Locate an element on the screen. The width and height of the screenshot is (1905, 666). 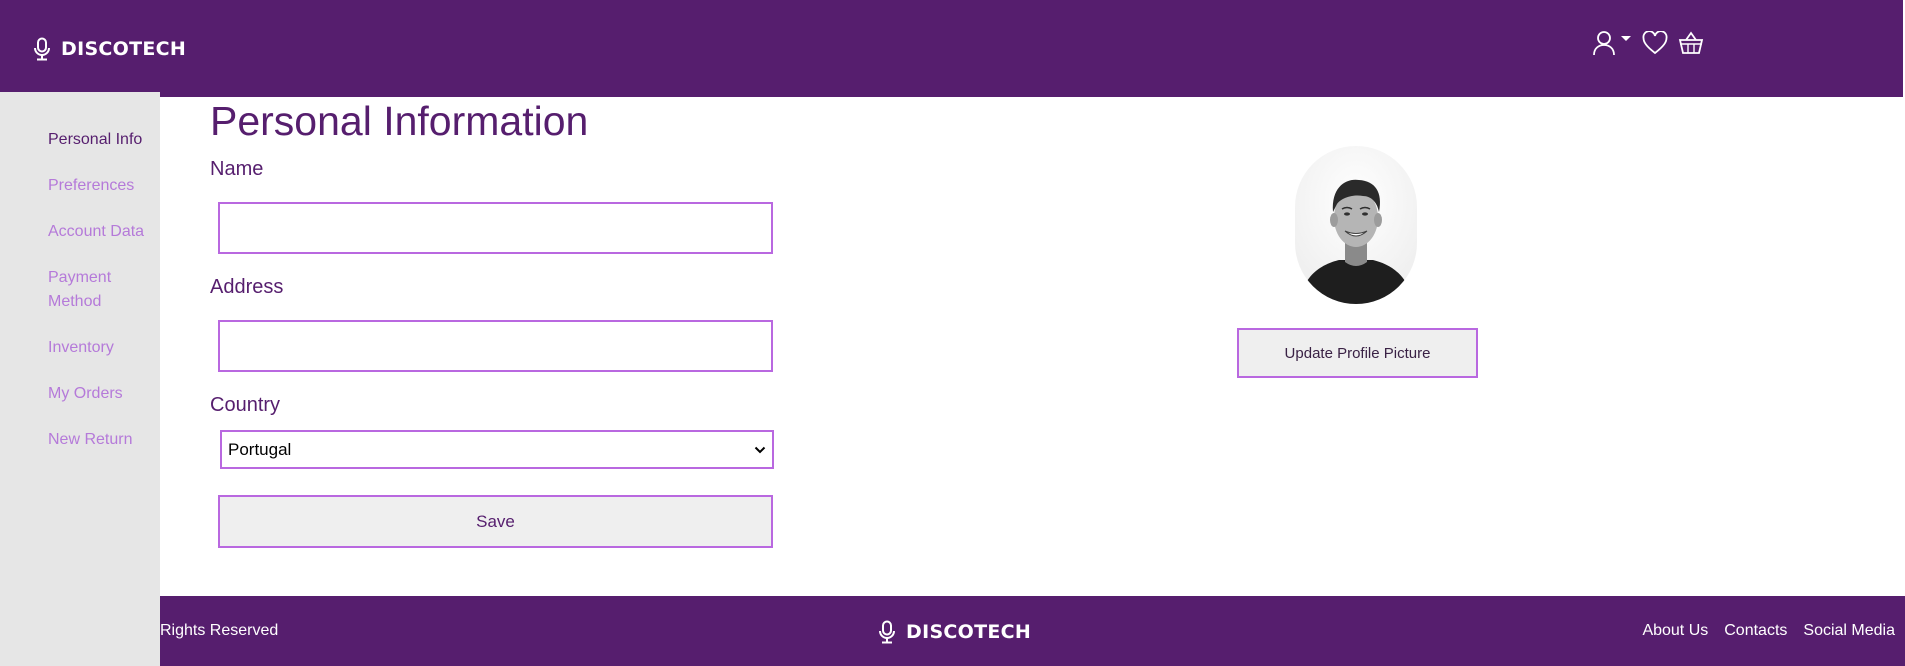
footer-link-about-us: About Us is located at coordinates (1675, 631).